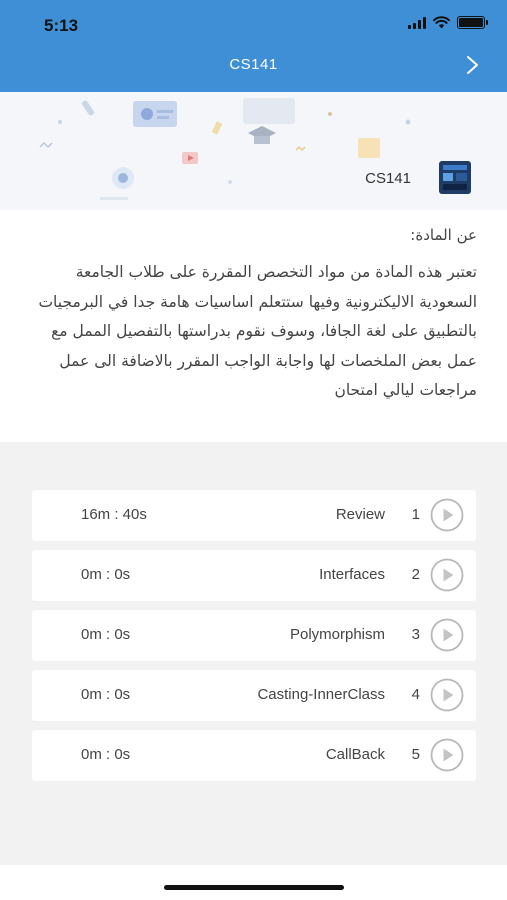 Image resolution: width=507 pixels, height=900 pixels. What do you see at coordinates (415, 634) in the screenshot?
I see `lesson-number: 3` at bounding box center [415, 634].